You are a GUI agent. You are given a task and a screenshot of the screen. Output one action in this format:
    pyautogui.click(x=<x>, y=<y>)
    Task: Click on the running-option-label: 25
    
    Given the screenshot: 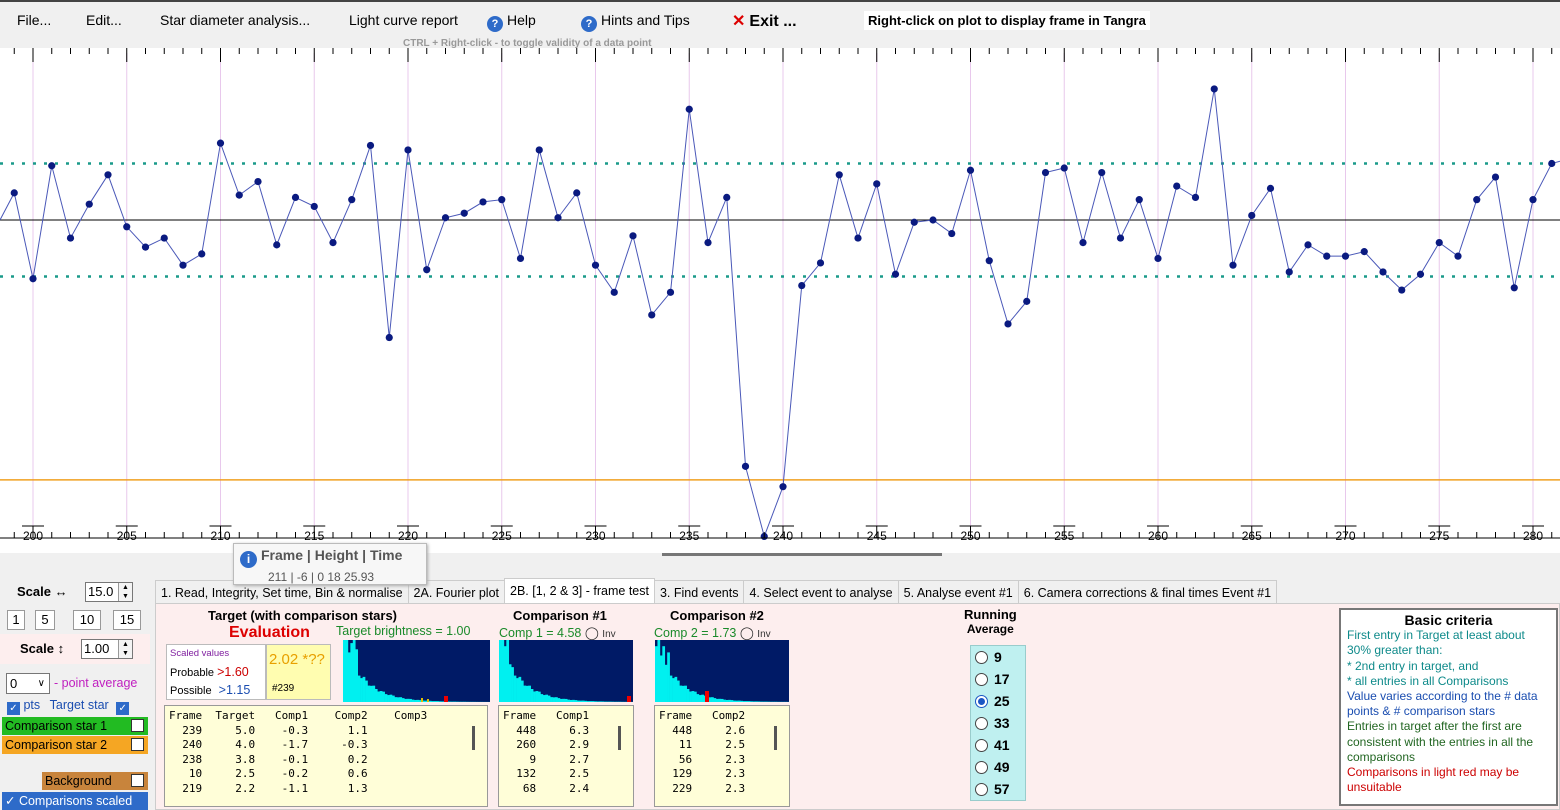 What is the action you would take?
    pyautogui.click(x=1002, y=701)
    